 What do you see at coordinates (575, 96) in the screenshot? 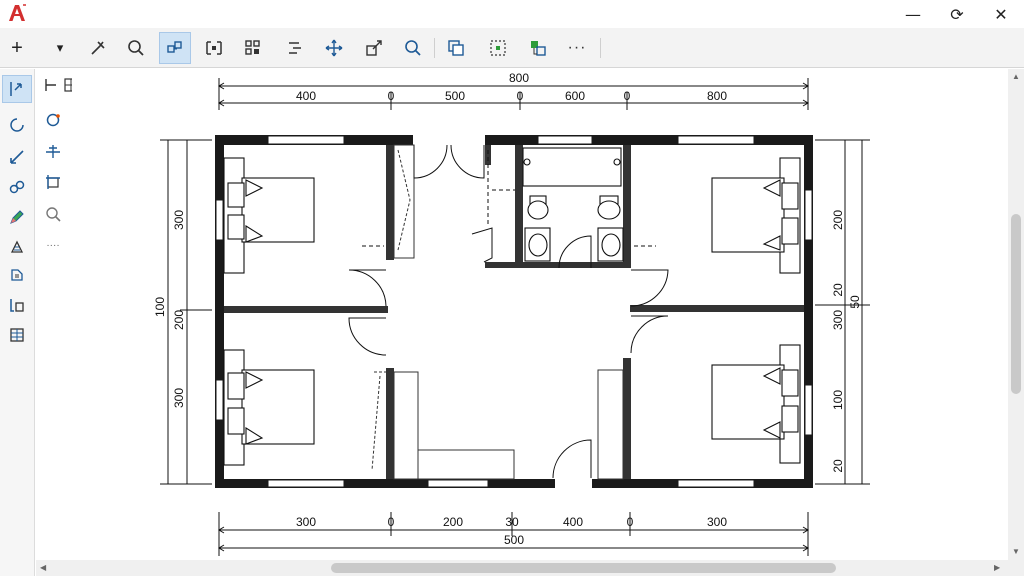
I see `top-dimension-segment: 600` at bounding box center [575, 96].